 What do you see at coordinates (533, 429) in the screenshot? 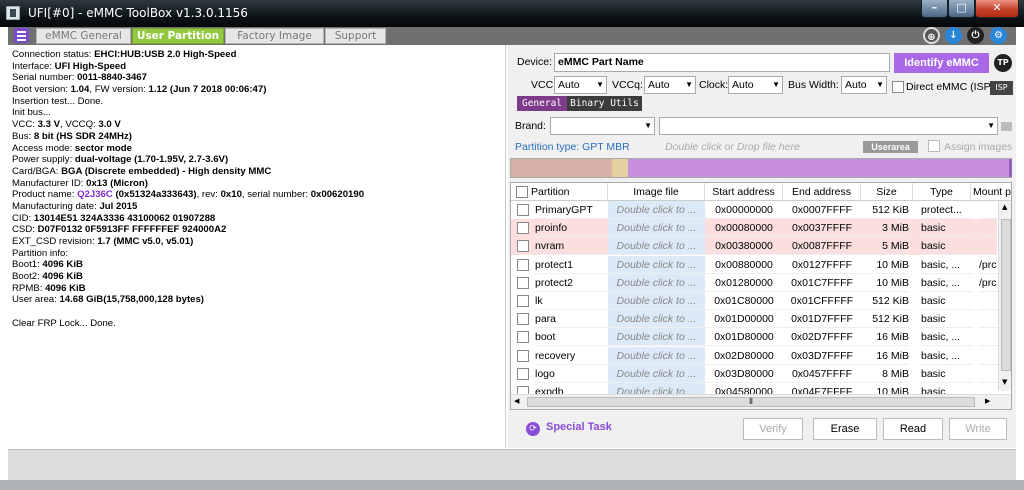
I see `special-task-icon: ⟳` at bounding box center [533, 429].